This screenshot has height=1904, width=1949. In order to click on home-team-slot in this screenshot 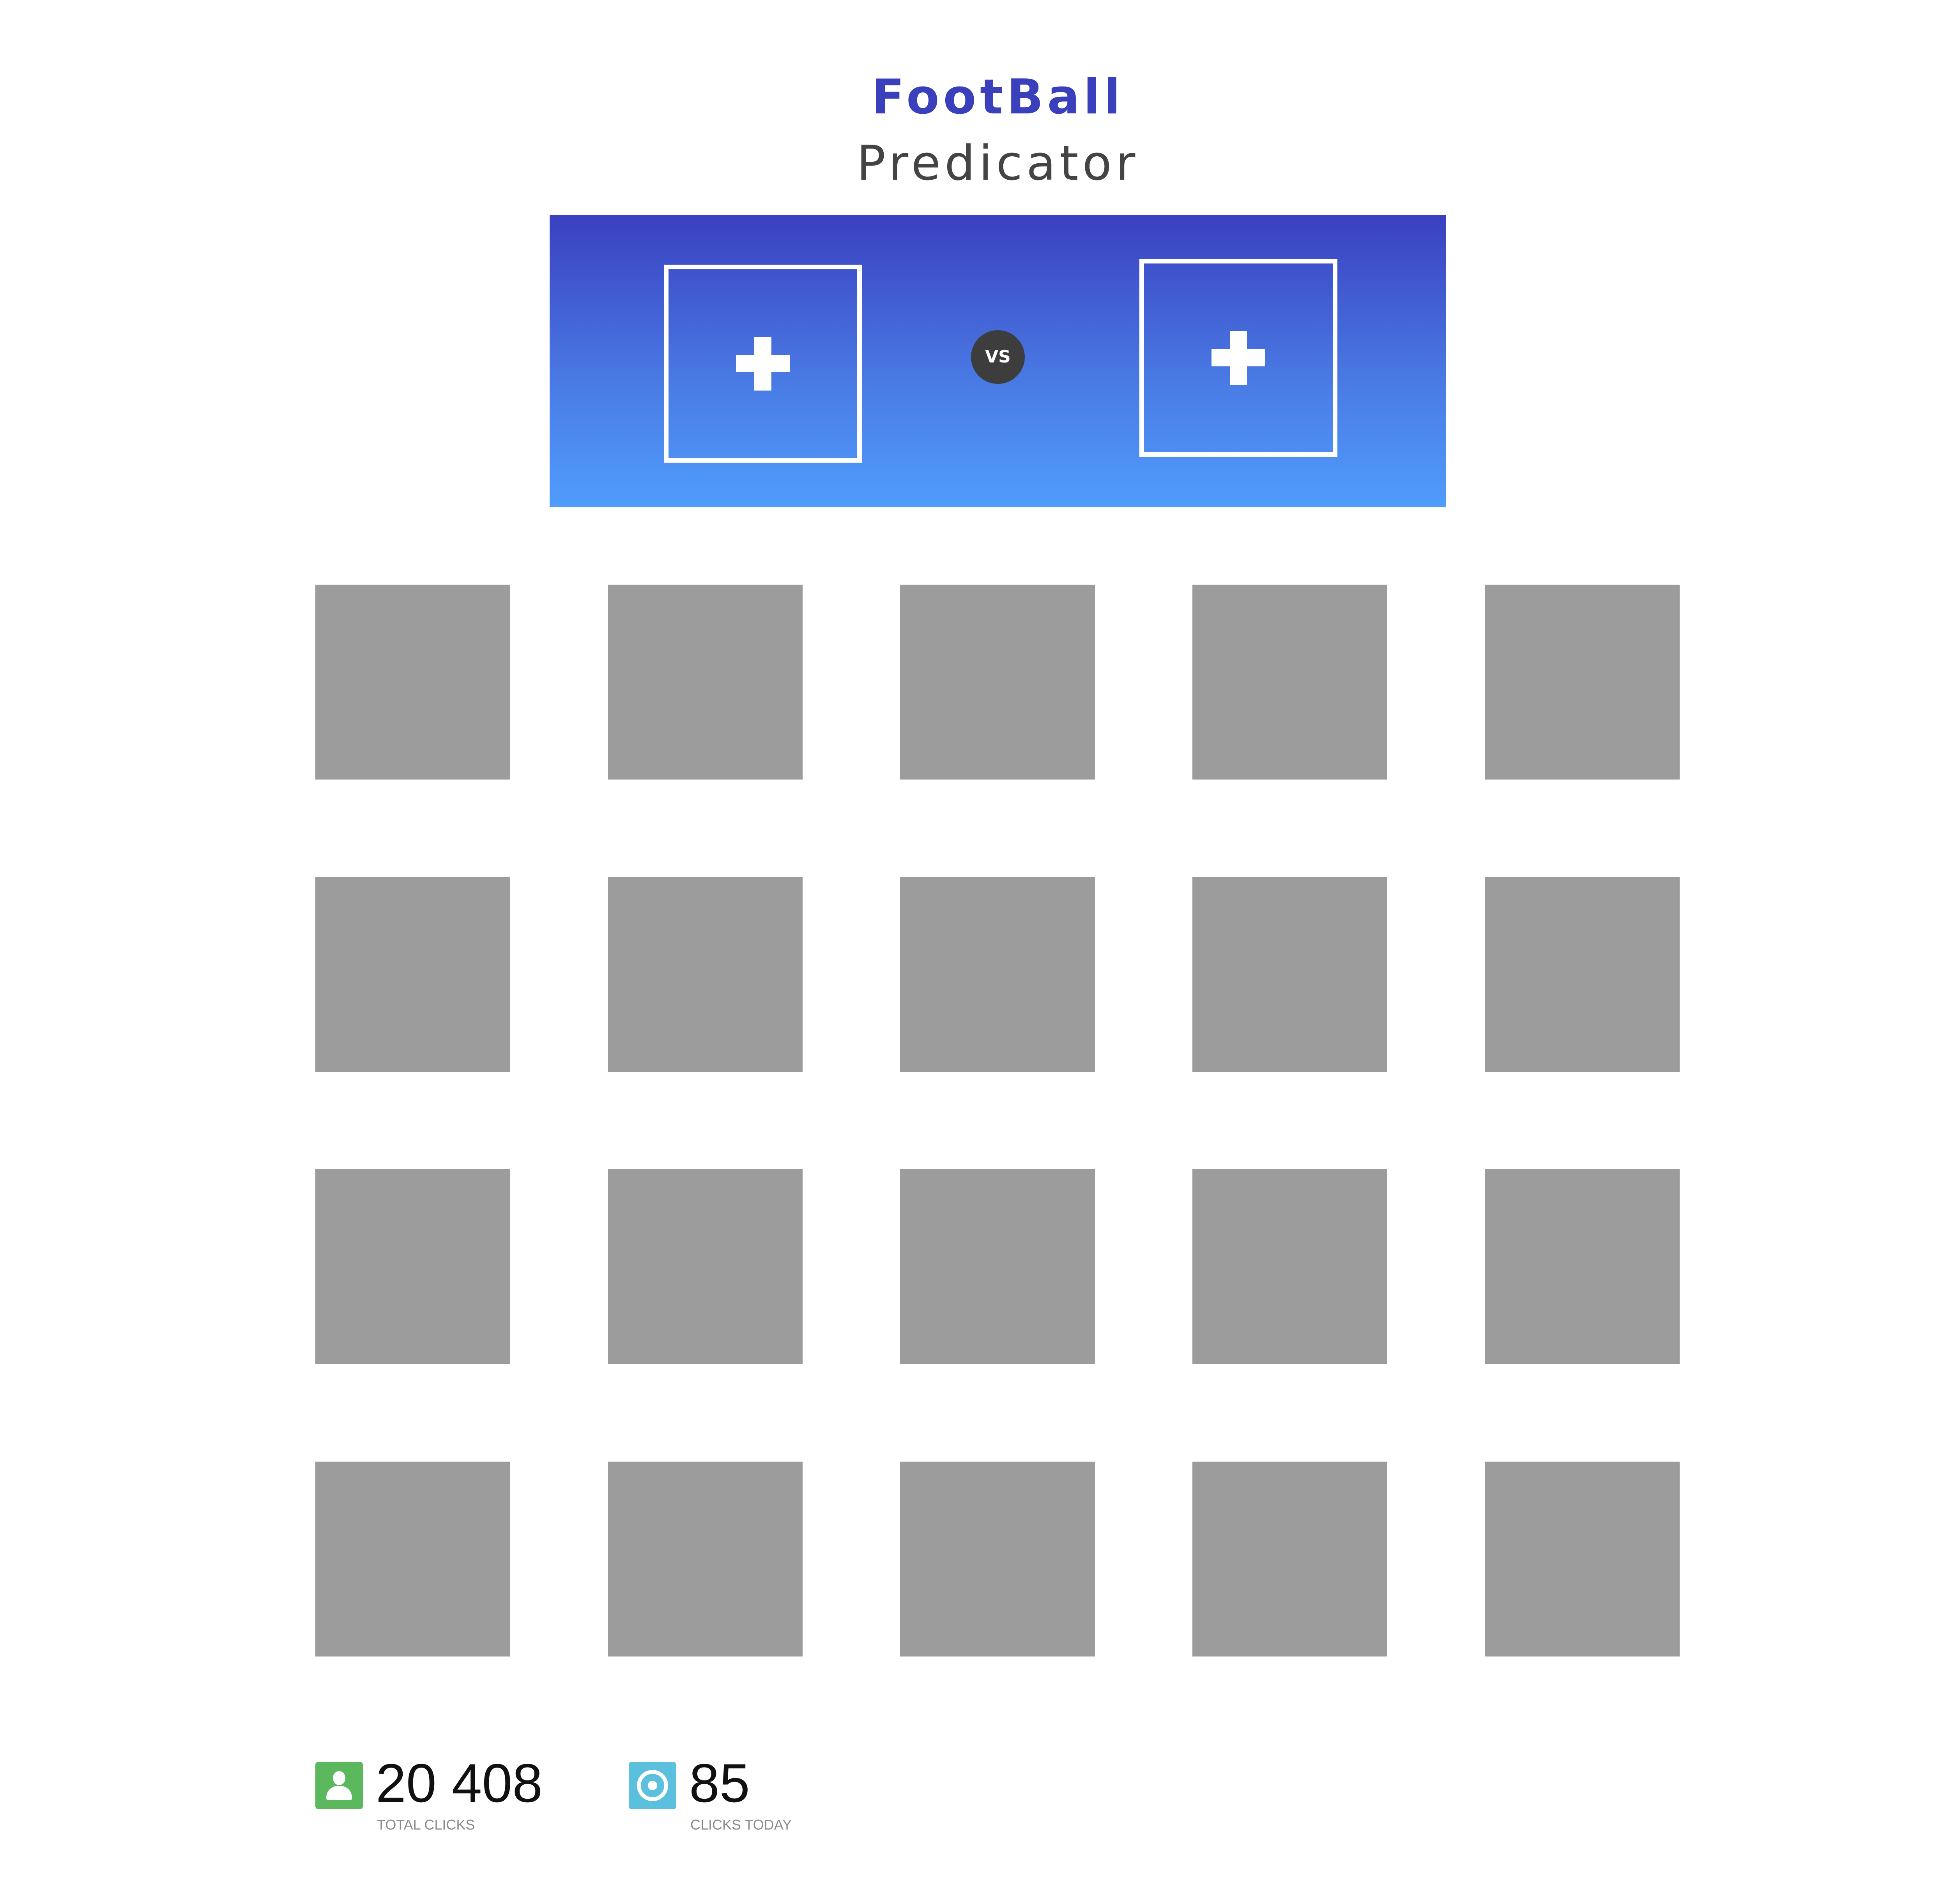, I will do `click(763, 364)`.